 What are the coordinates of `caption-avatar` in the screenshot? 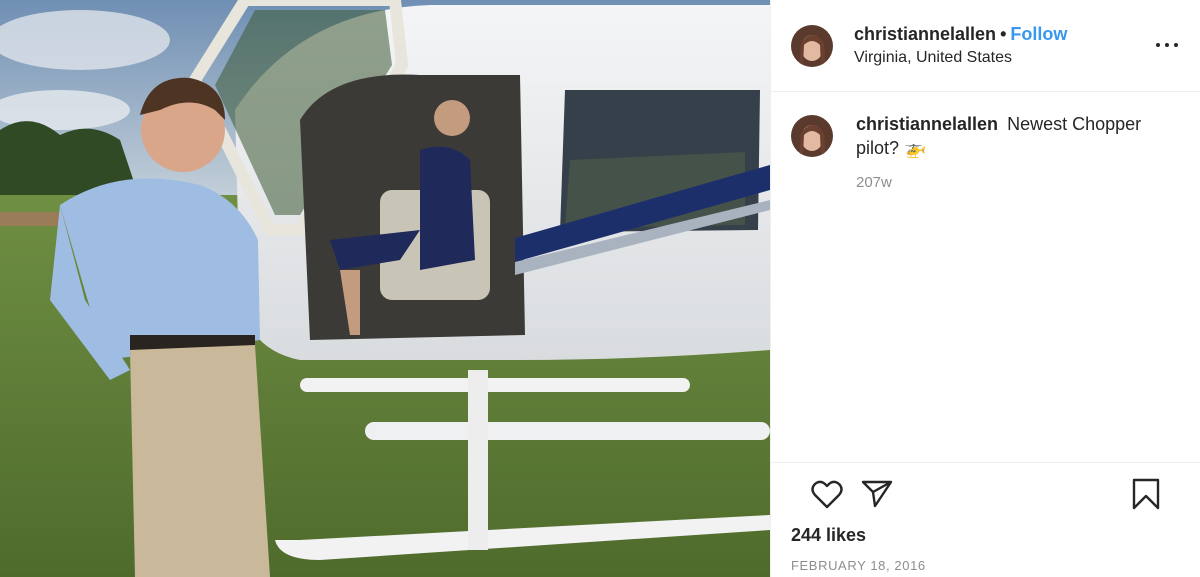 It's located at (812, 136).